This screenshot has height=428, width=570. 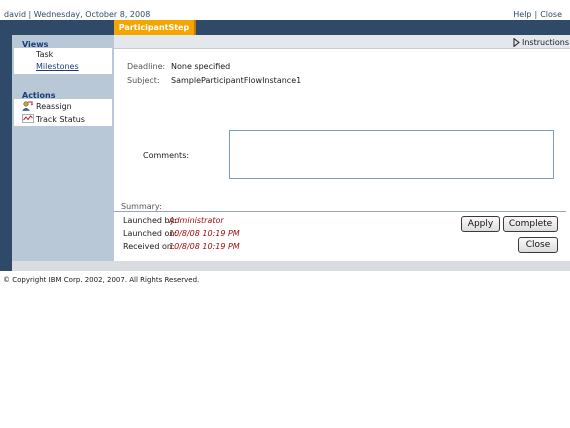 What do you see at coordinates (291, 27) in the screenshot?
I see `frame-top-bar` at bounding box center [291, 27].